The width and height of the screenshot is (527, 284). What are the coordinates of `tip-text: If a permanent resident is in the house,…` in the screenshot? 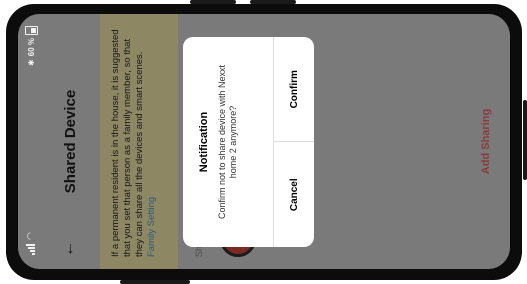 It's located at (127, 143).